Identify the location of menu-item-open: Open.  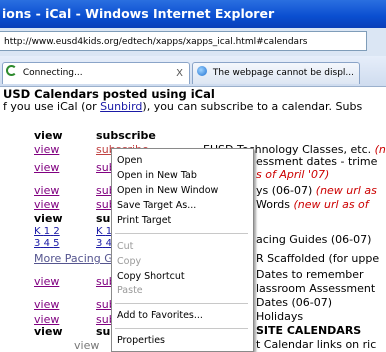
(181, 161).